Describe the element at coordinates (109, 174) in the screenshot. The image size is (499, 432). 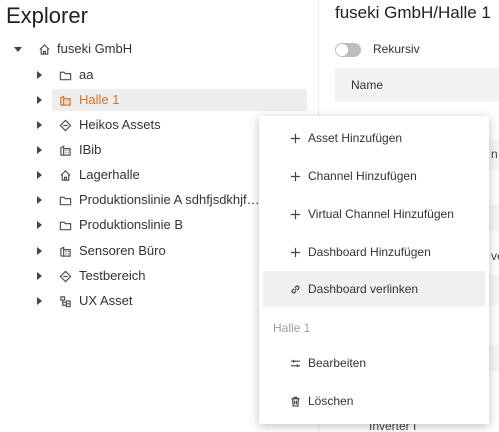
I see `tree-node-label: Lagerhalle` at that location.